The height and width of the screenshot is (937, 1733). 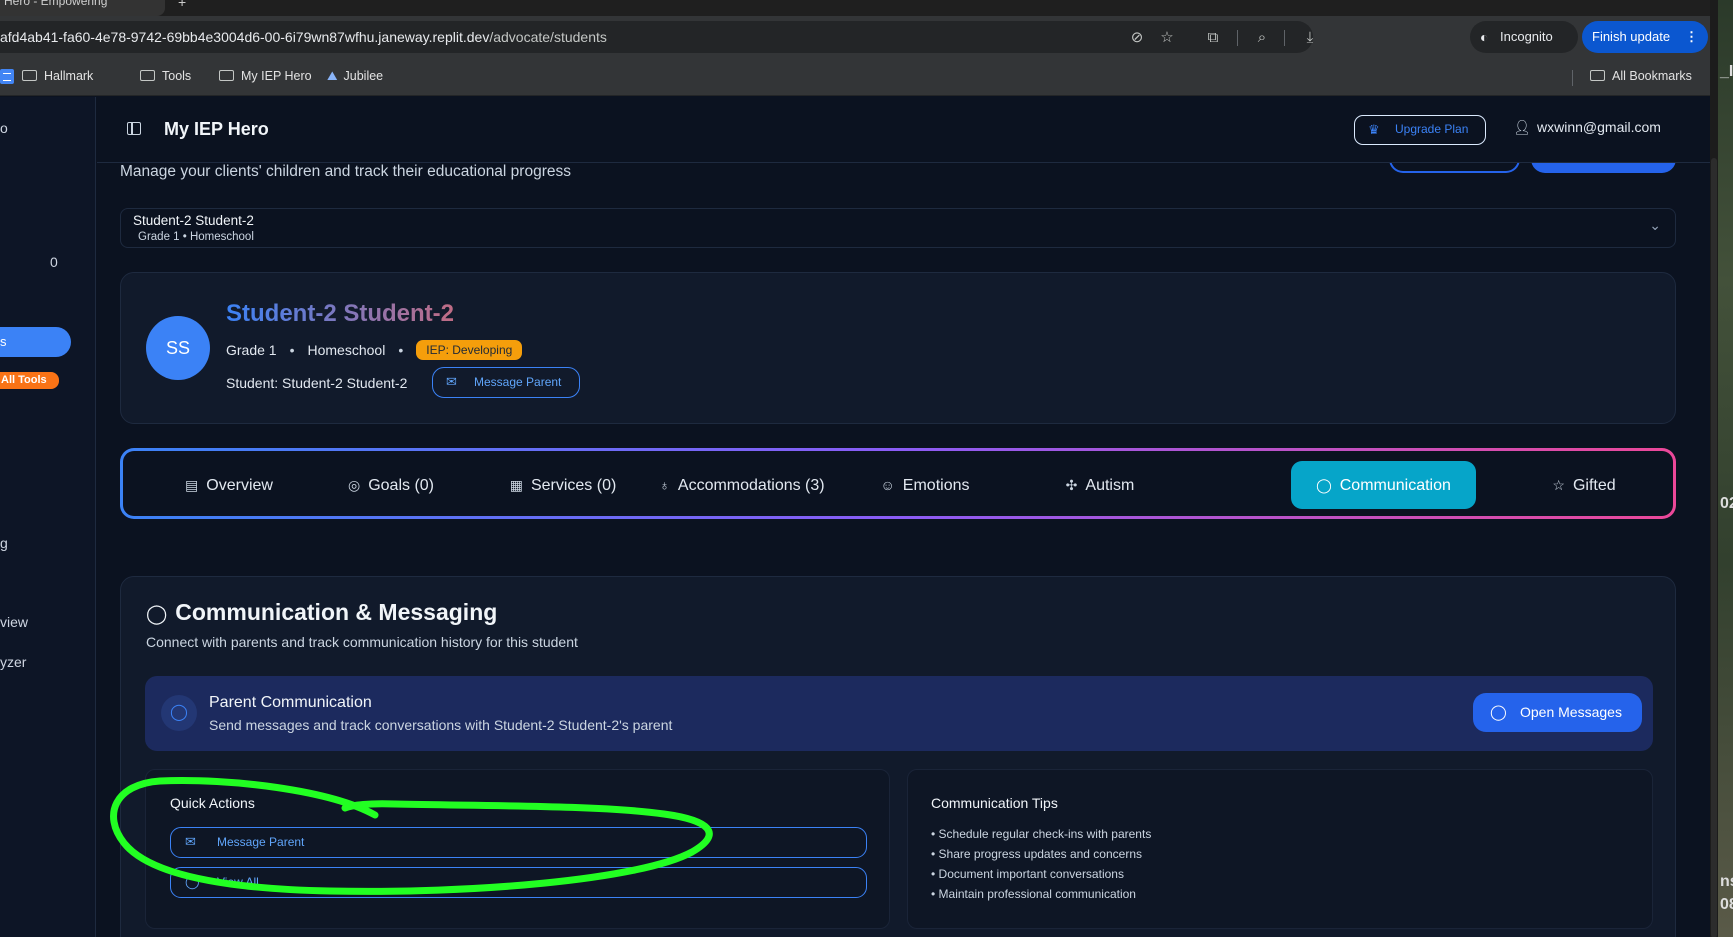 I want to click on browser-tab: Hero - Empowering, so click(x=82, y=8).